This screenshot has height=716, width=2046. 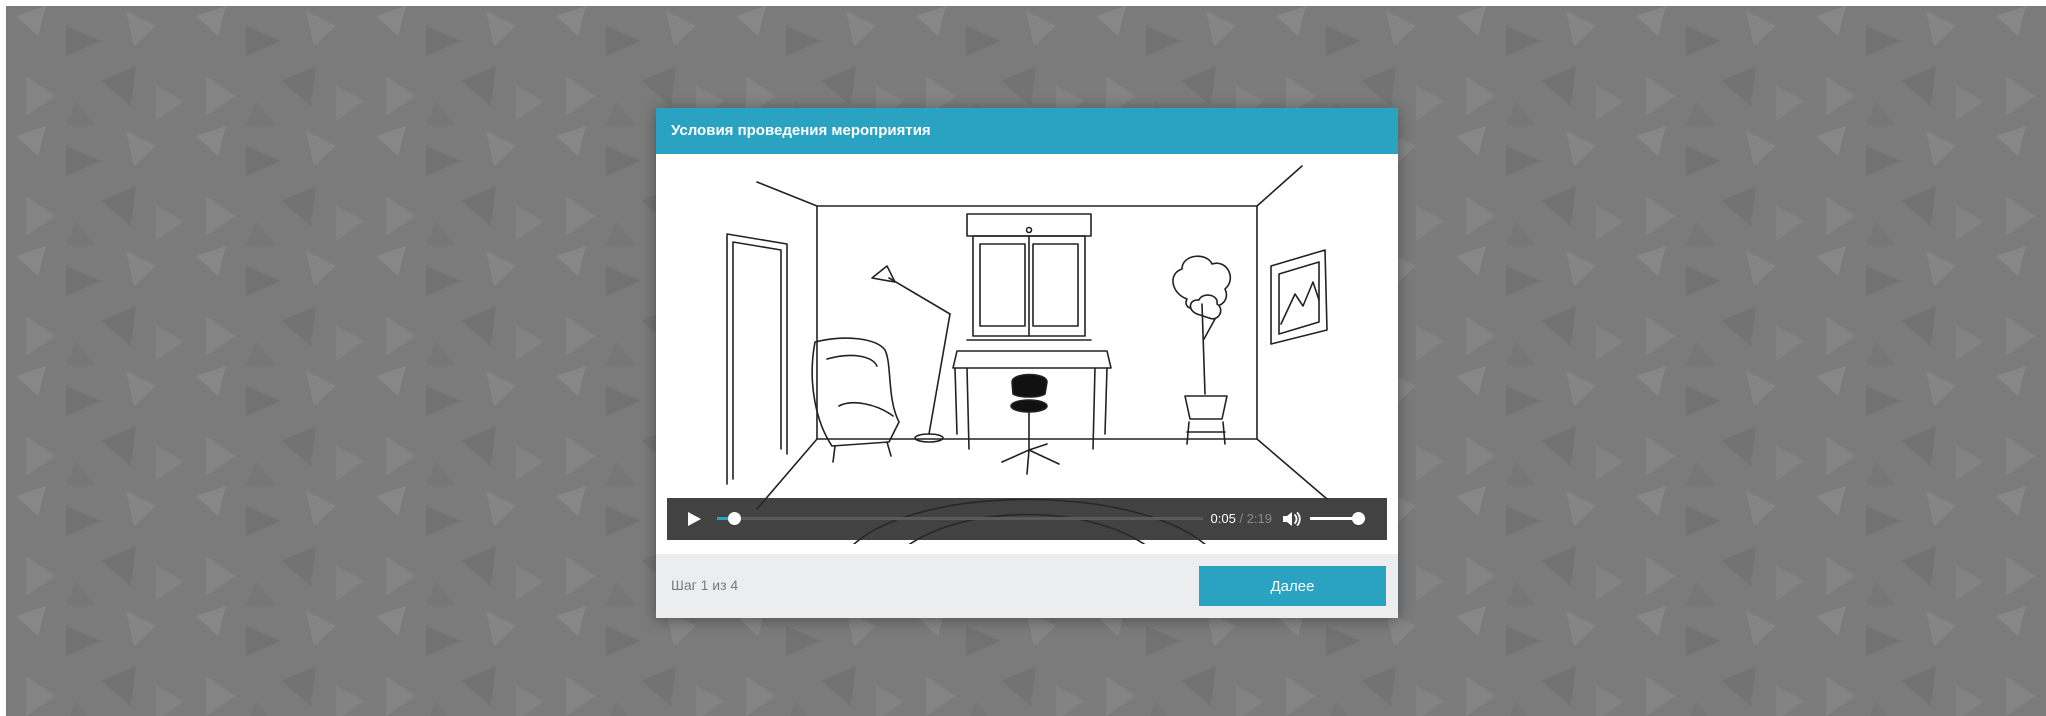 I want to click on play-button, so click(x=694, y=519).